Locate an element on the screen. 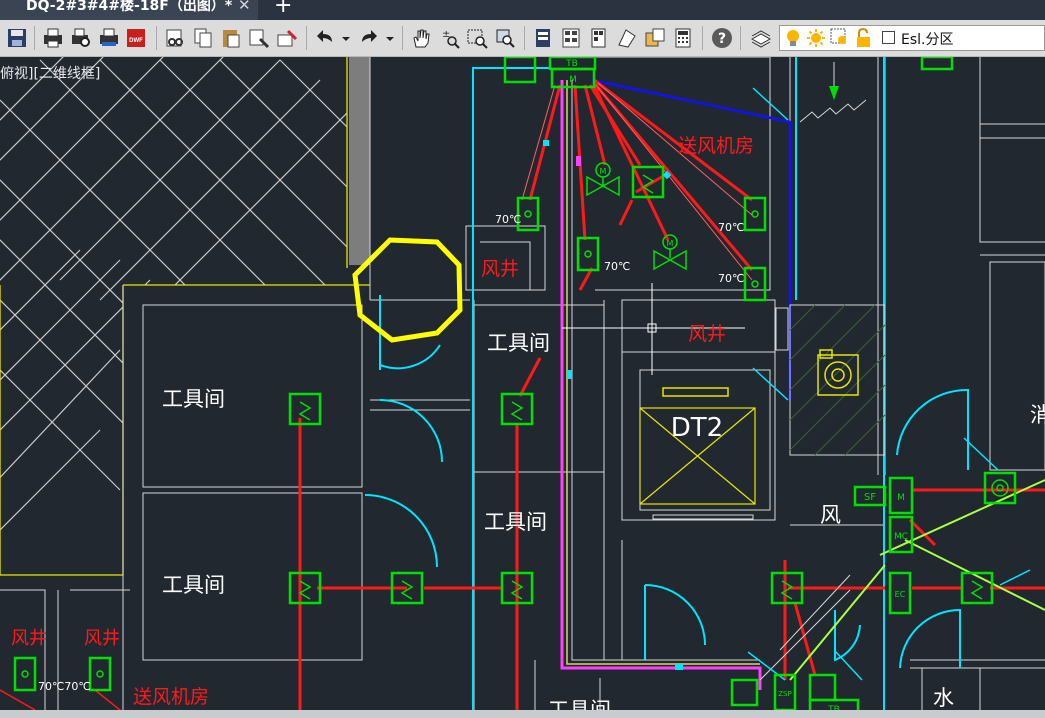 The width and height of the screenshot is (1045, 718). magenta-markers is located at coordinates (578, 161).